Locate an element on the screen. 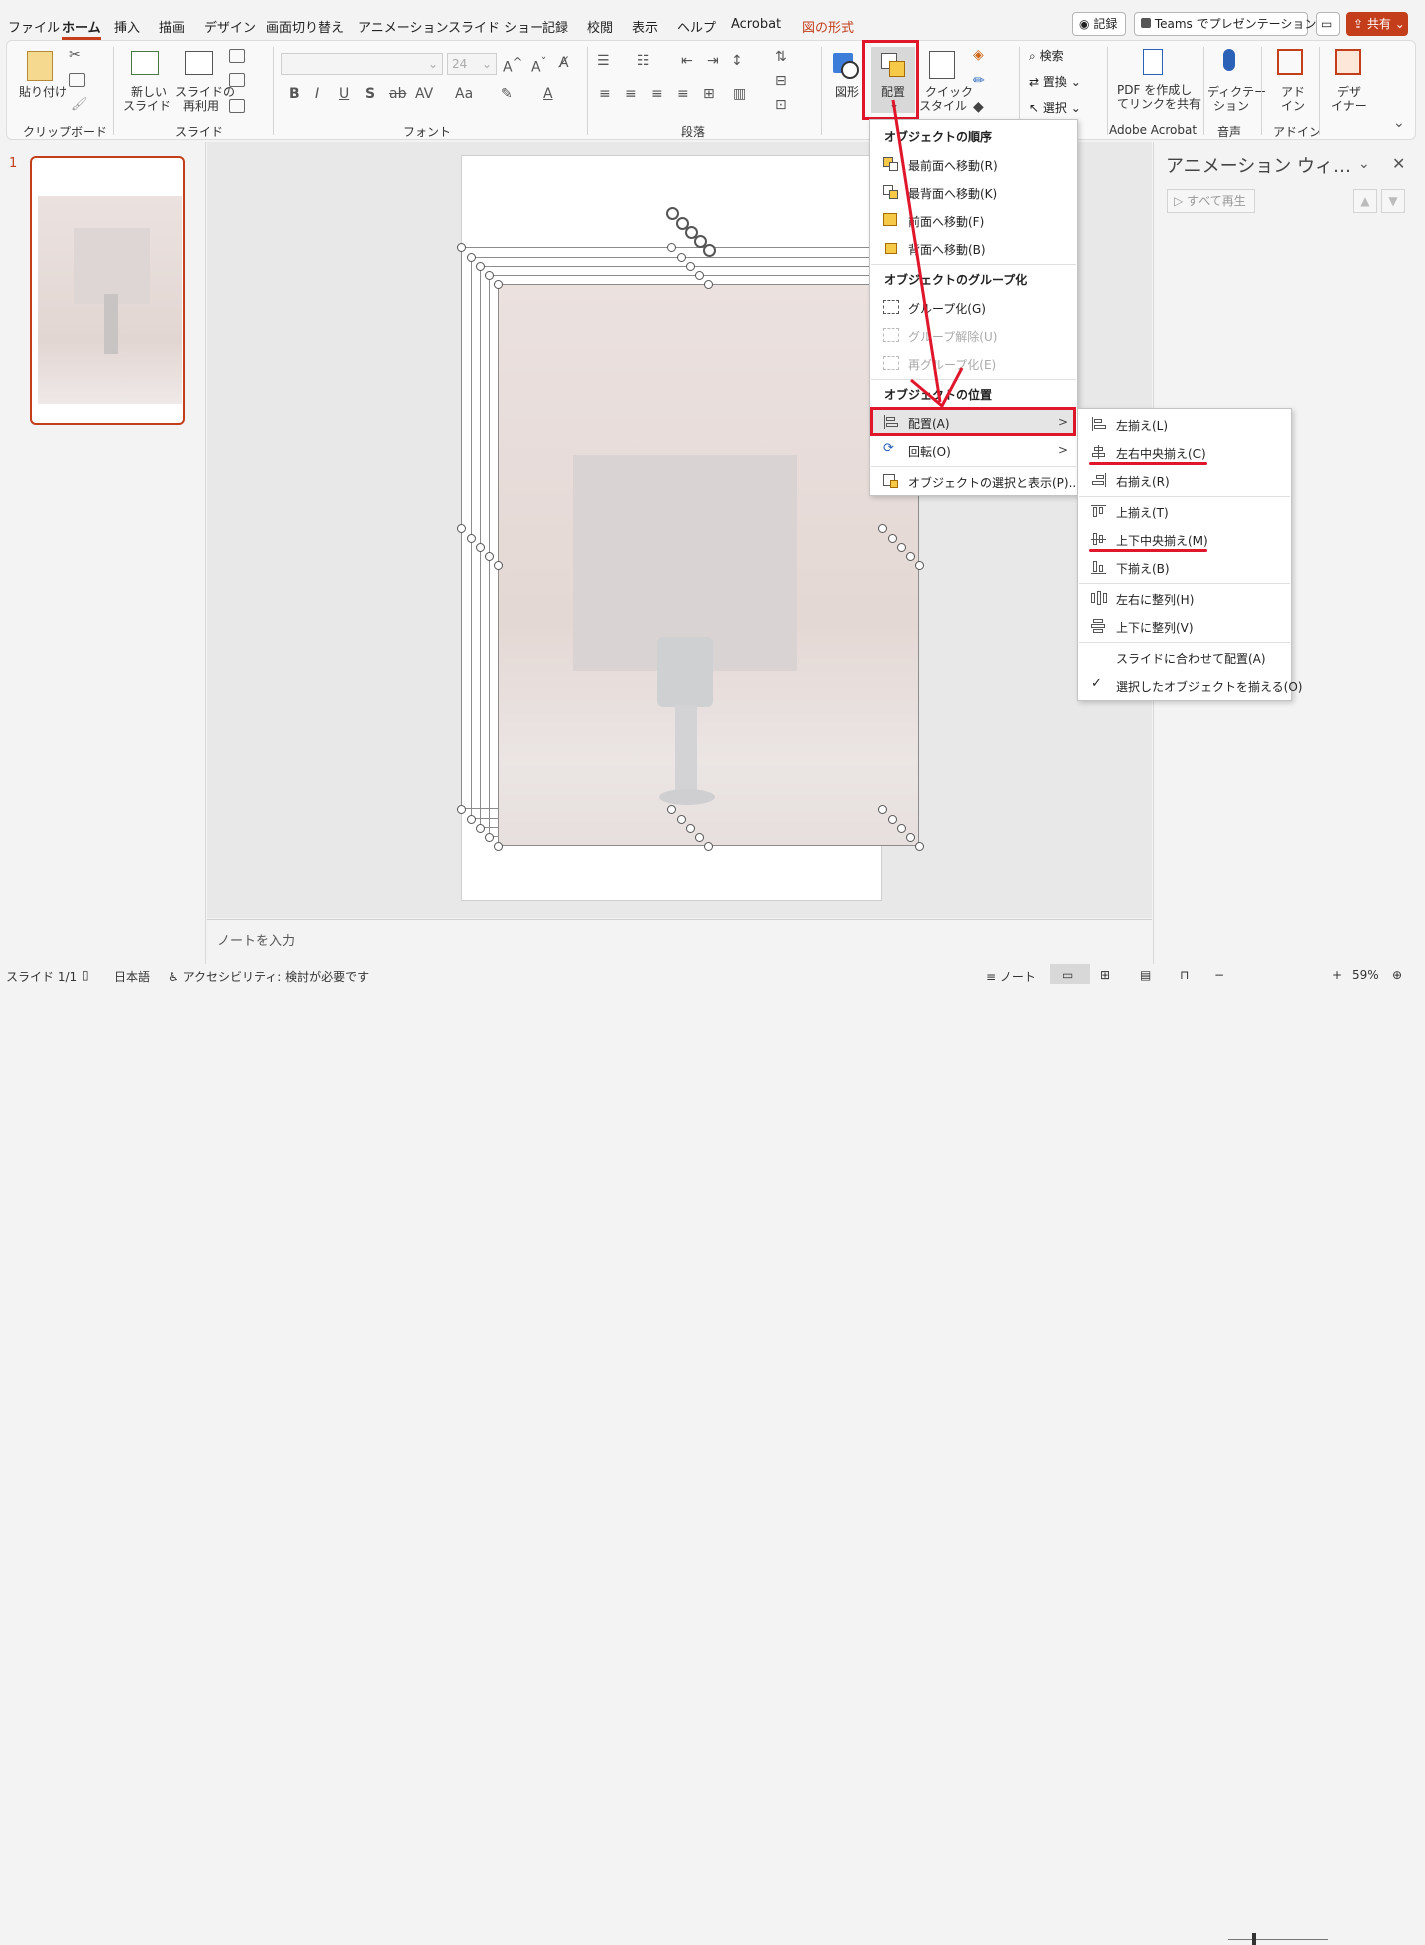  annotation-arrow is located at coordinates (927, 254).